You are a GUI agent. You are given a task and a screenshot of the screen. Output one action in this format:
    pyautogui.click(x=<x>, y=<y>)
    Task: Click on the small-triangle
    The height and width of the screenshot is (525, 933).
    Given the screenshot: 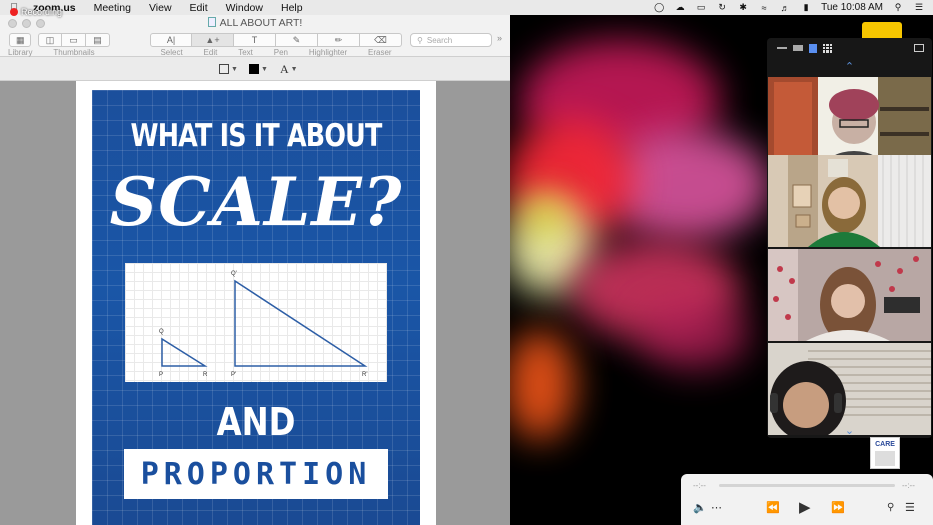 What is the action you would take?
    pyautogui.click(x=184, y=352)
    